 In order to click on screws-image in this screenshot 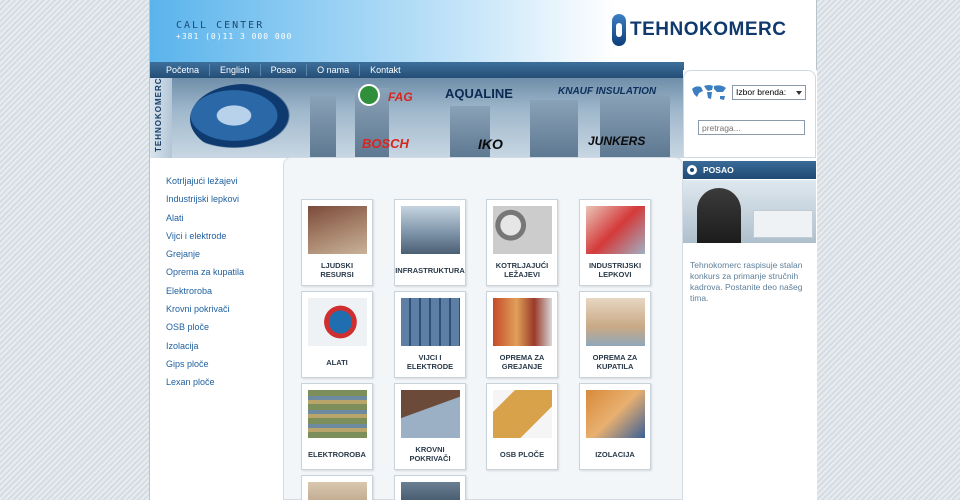, I will do `click(430, 322)`.